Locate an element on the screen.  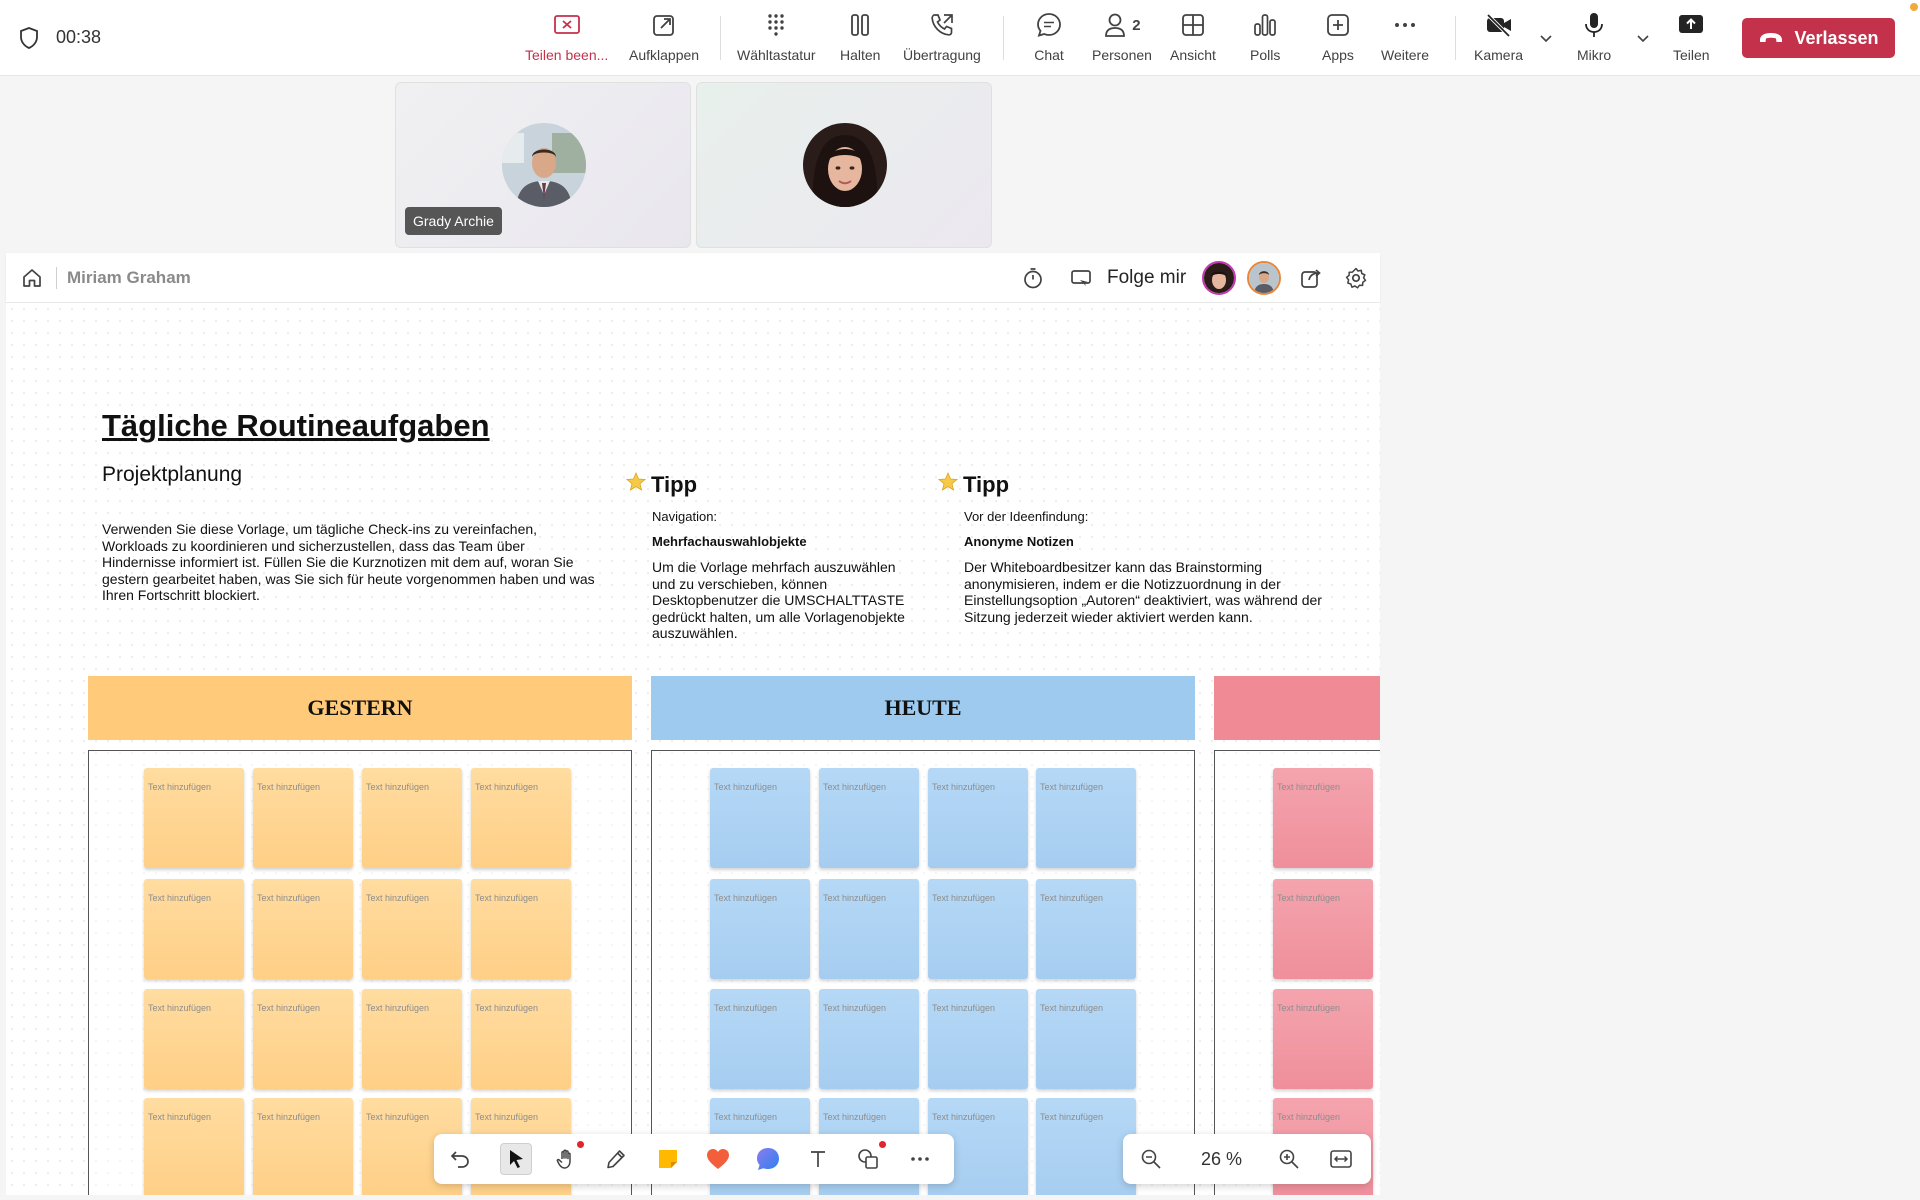
comment-tool is located at coordinates (768, 1159).